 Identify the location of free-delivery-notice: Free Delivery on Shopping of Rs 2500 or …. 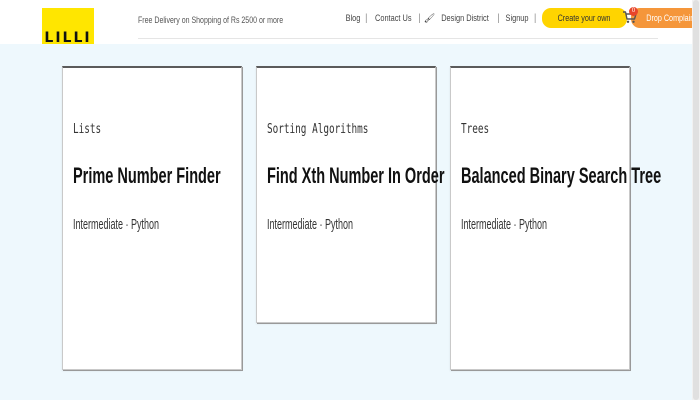
(211, 20).